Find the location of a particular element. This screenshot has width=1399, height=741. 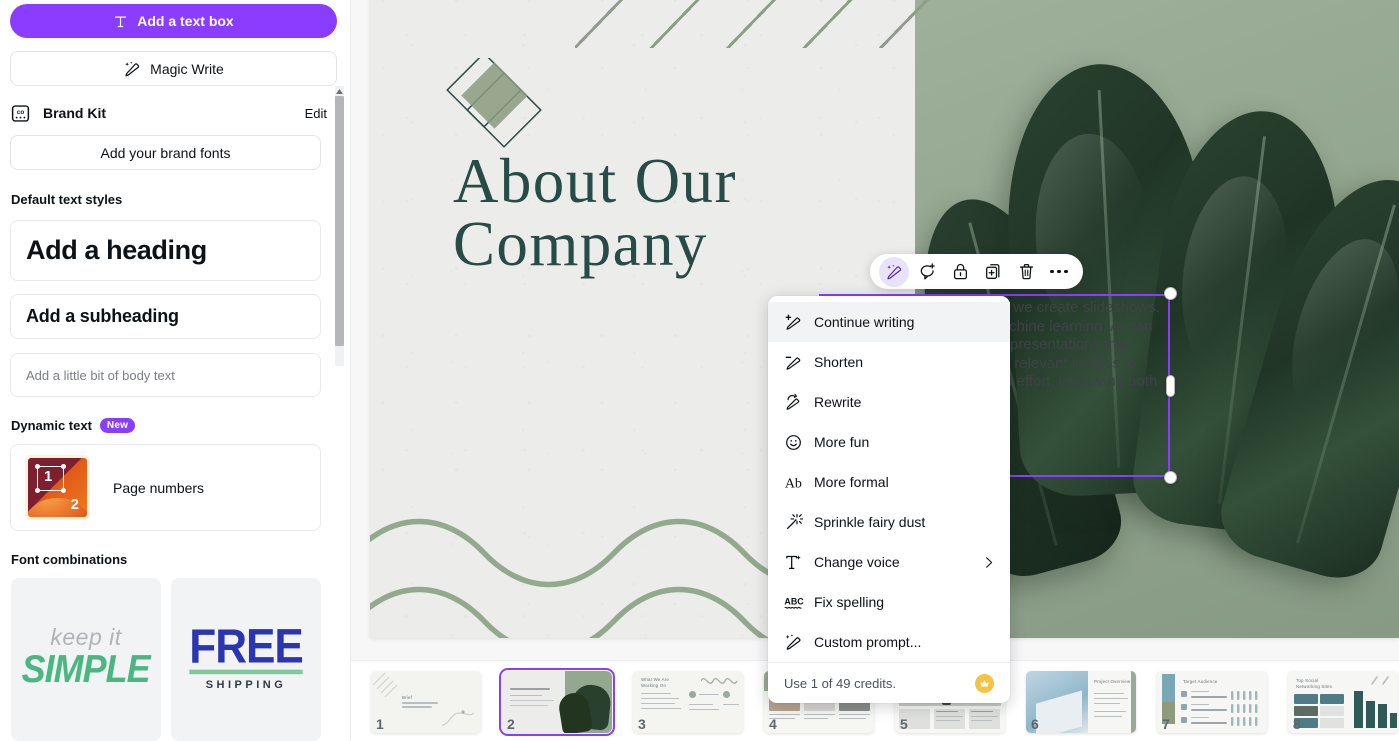

thumbnail-number: 6 is located at coordinates (1035, 724).